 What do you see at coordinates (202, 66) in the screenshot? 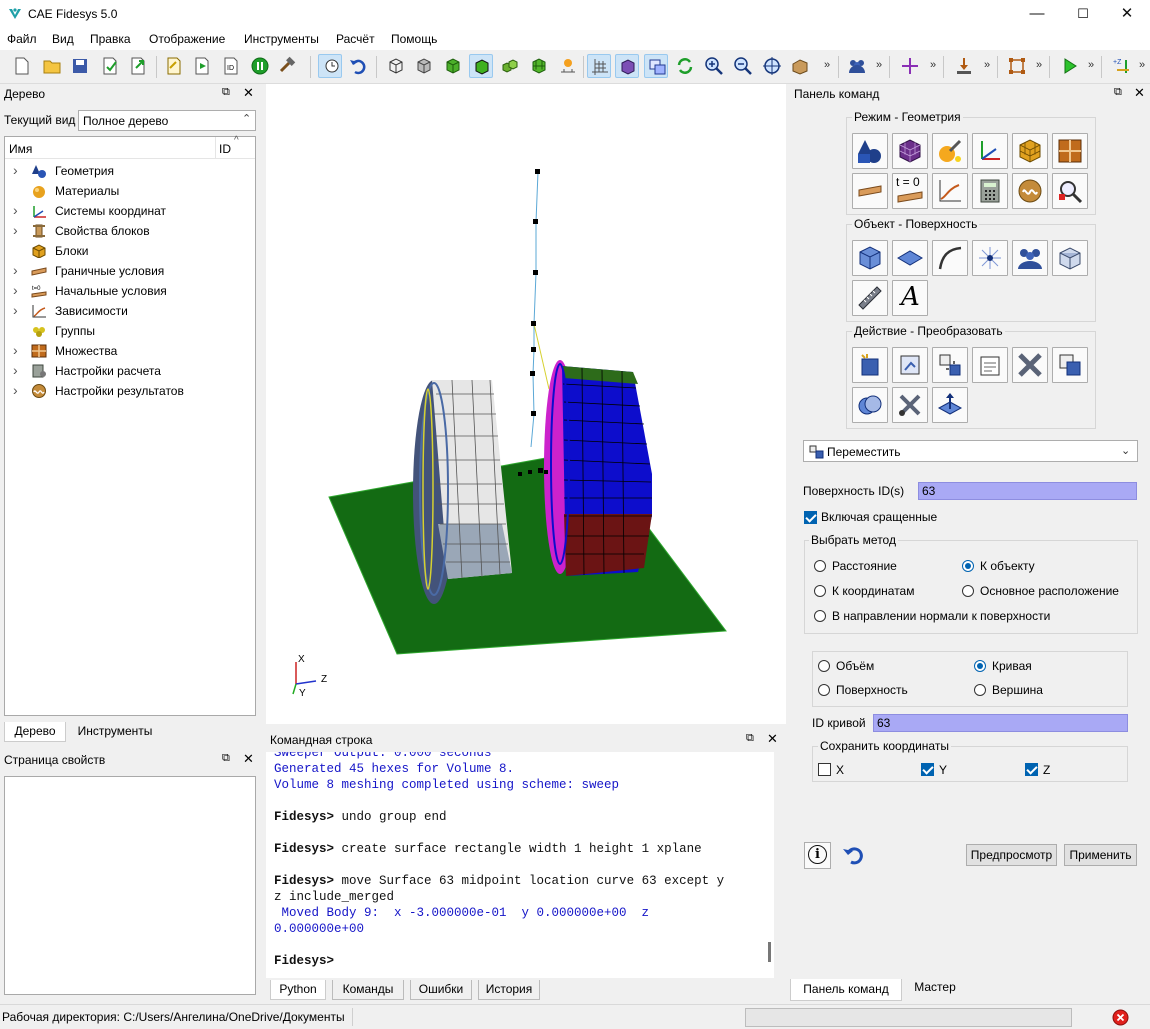
I see `run-script-button` at bounding box center [202, 66].